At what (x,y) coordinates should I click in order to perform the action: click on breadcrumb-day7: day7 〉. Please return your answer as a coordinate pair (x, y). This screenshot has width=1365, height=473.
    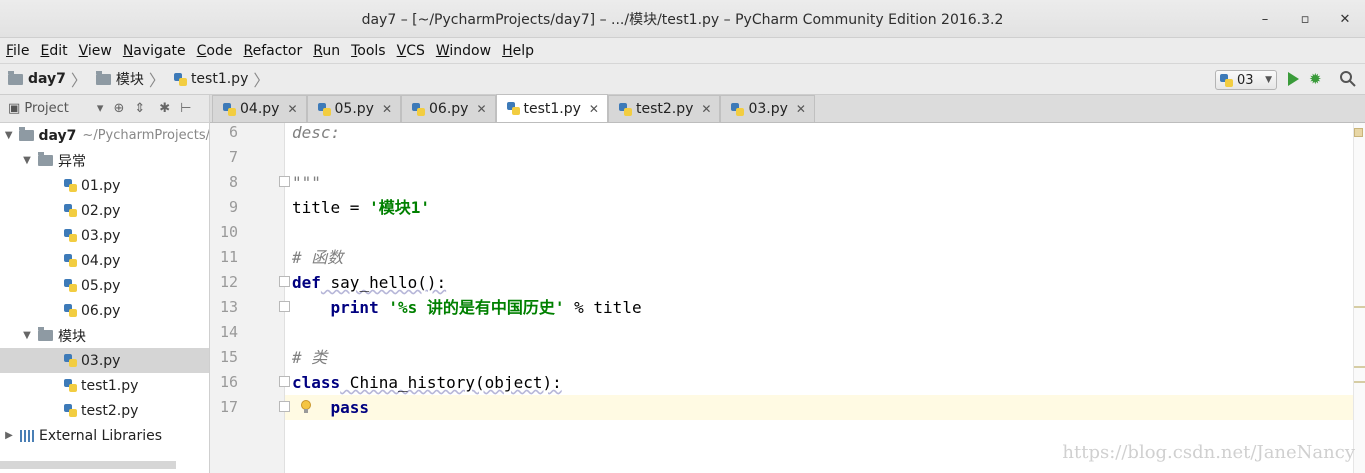
    Looking at the image, I should click on (50, 79).